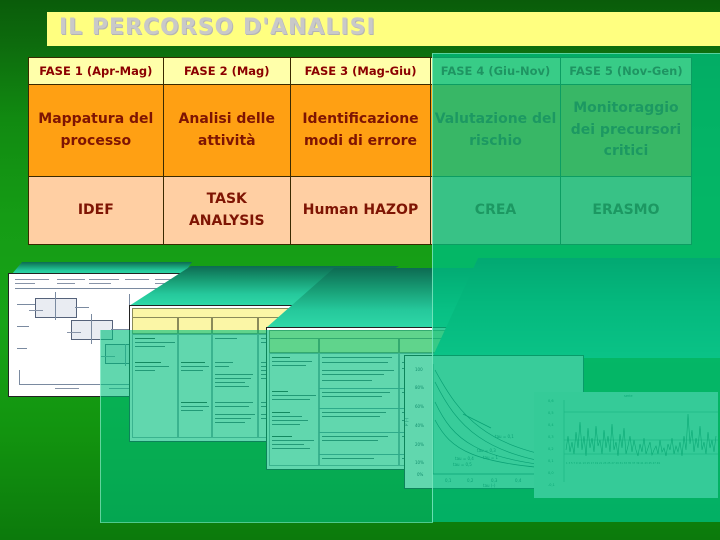  What do you see at coordinates (383, 29) in the screenshot?
I see `title-banner: IL PERCORSO D'ANALISI` at bounding box center [383, 29].